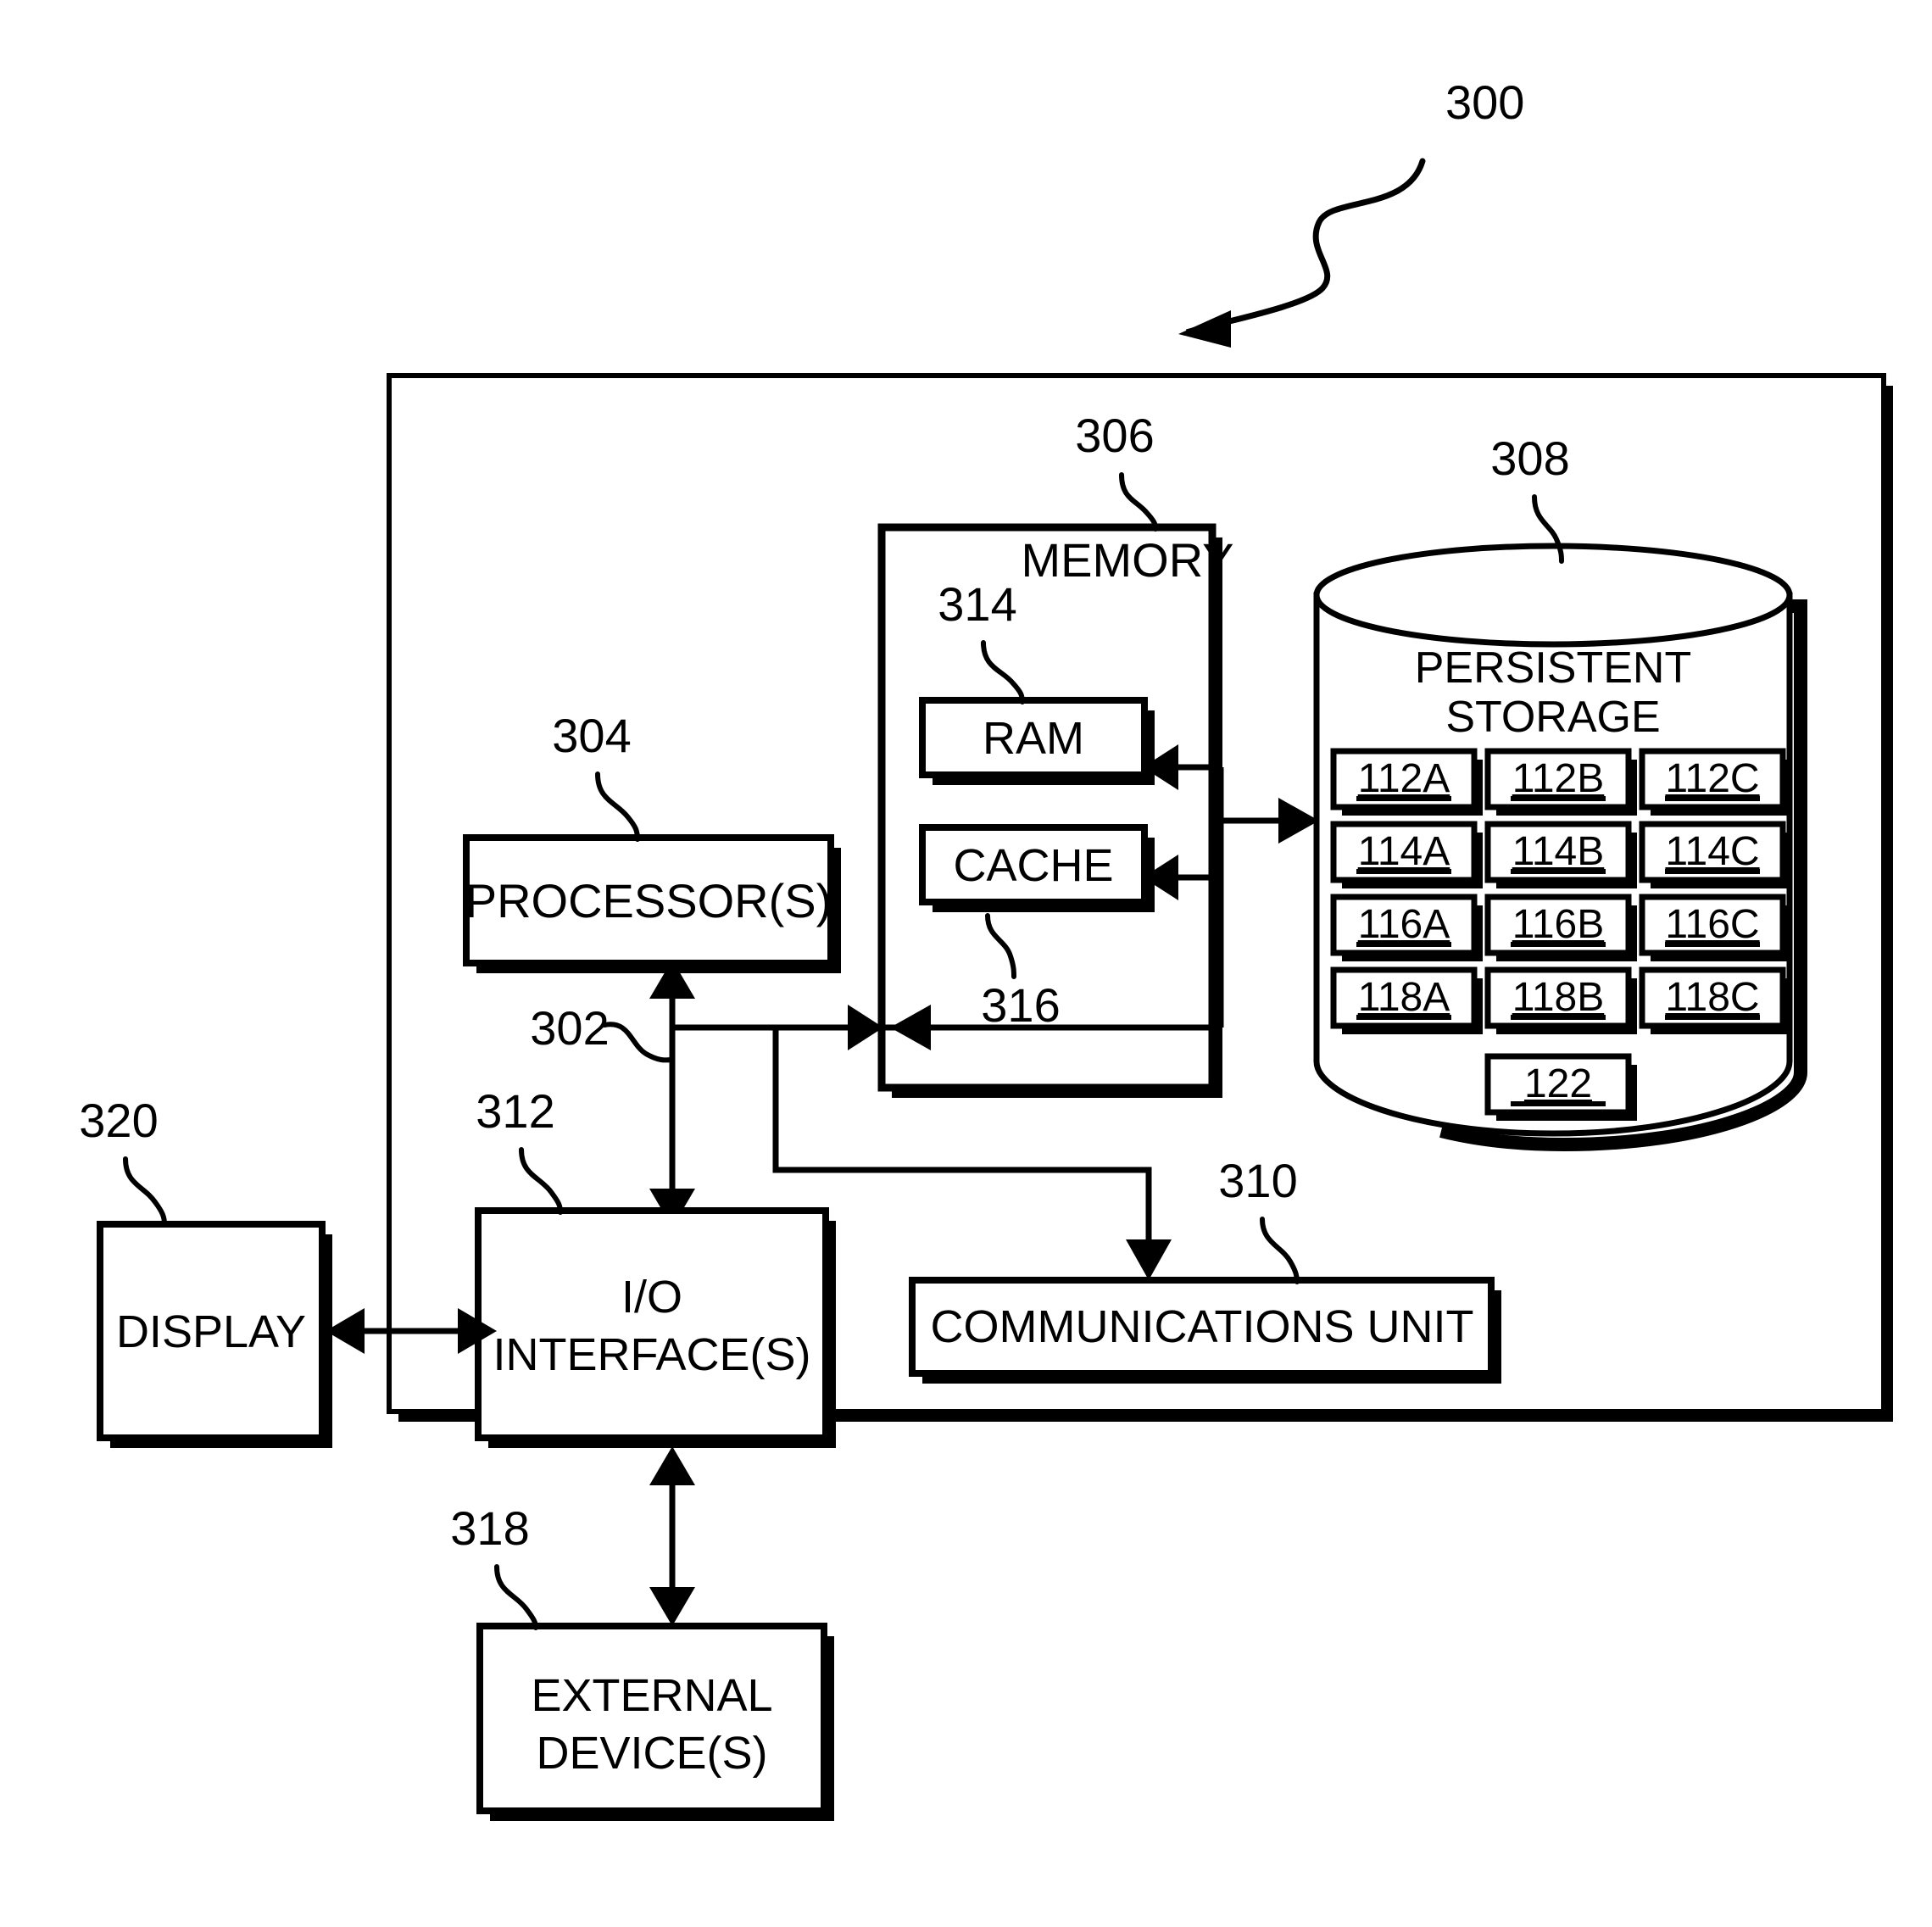 This screenshot has width=1932, height=1927. I want to click on ref-label-316: 316, so click(1020, 1005).